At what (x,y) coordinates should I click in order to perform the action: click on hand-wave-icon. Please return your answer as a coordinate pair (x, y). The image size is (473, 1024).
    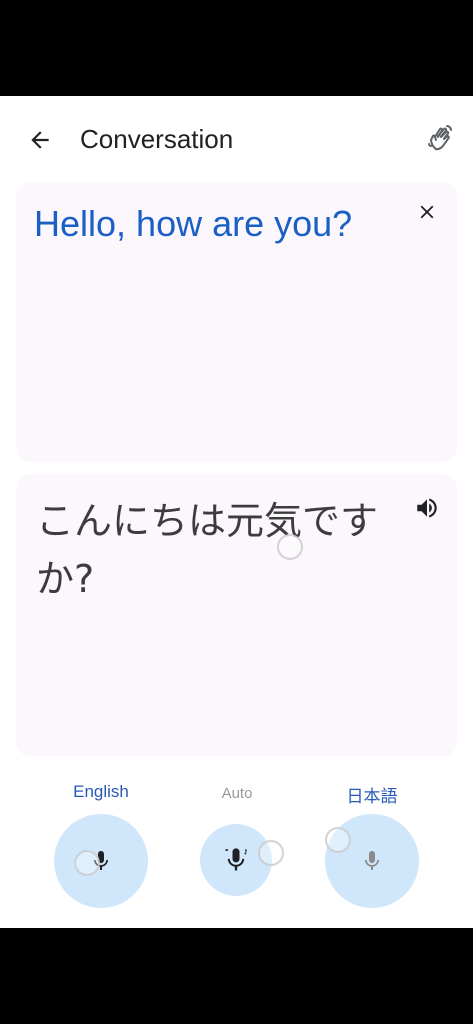
    Looking at the image, I should click on (440, 138).